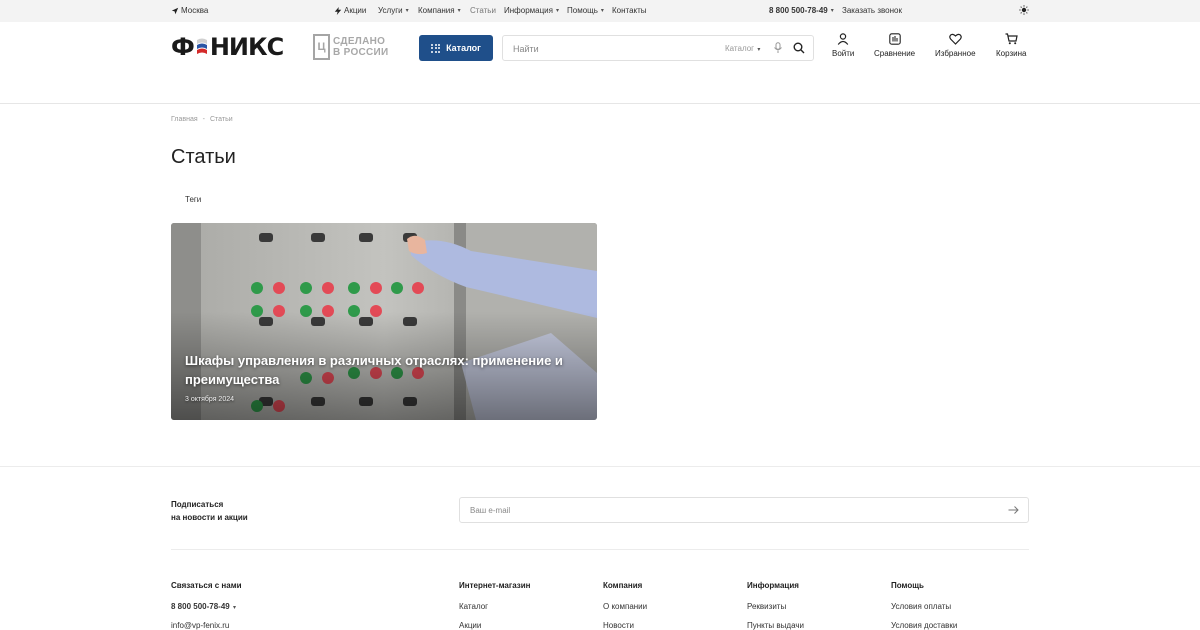 The height and width of the screenshot is (630, 1200). I want to click on made-in-russia-badge: Ц СДЕЛАНО В РОССИИ, so click(357, 47).